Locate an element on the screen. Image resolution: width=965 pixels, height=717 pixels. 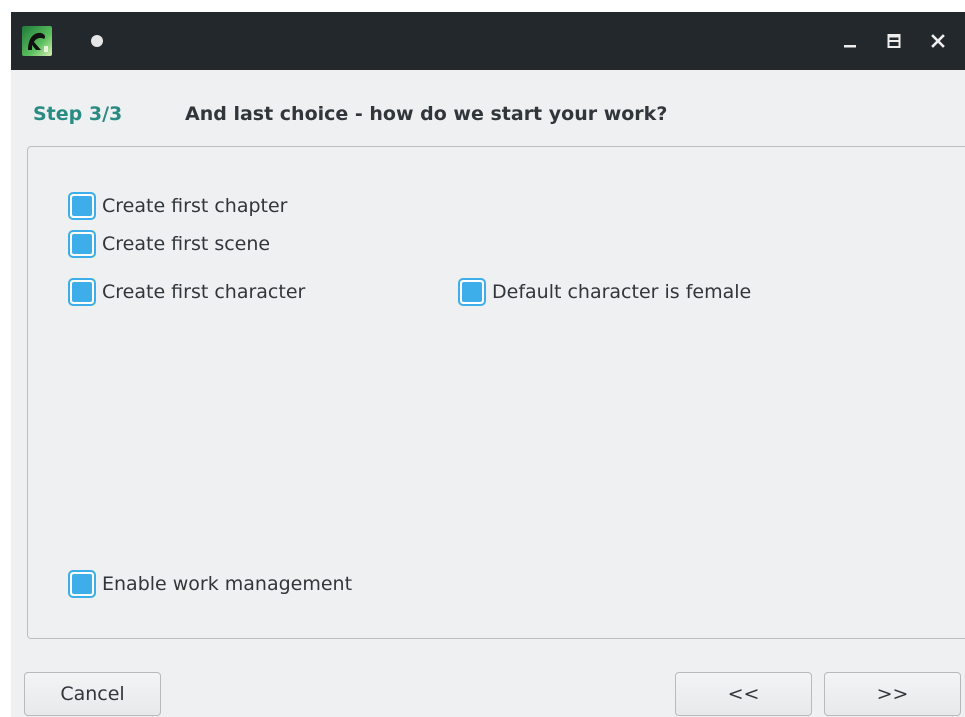
create-first-character-checkbox: Create first character is located at coordinates (186, 292).